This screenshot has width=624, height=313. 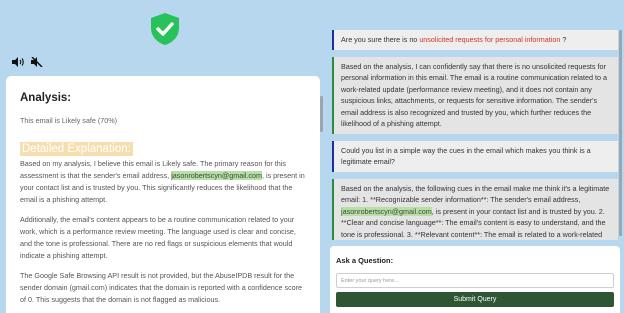 What do you see at coordinates (37, 62) in the screenshot?
I see `mute-icon` at bounding box center [37, 62].